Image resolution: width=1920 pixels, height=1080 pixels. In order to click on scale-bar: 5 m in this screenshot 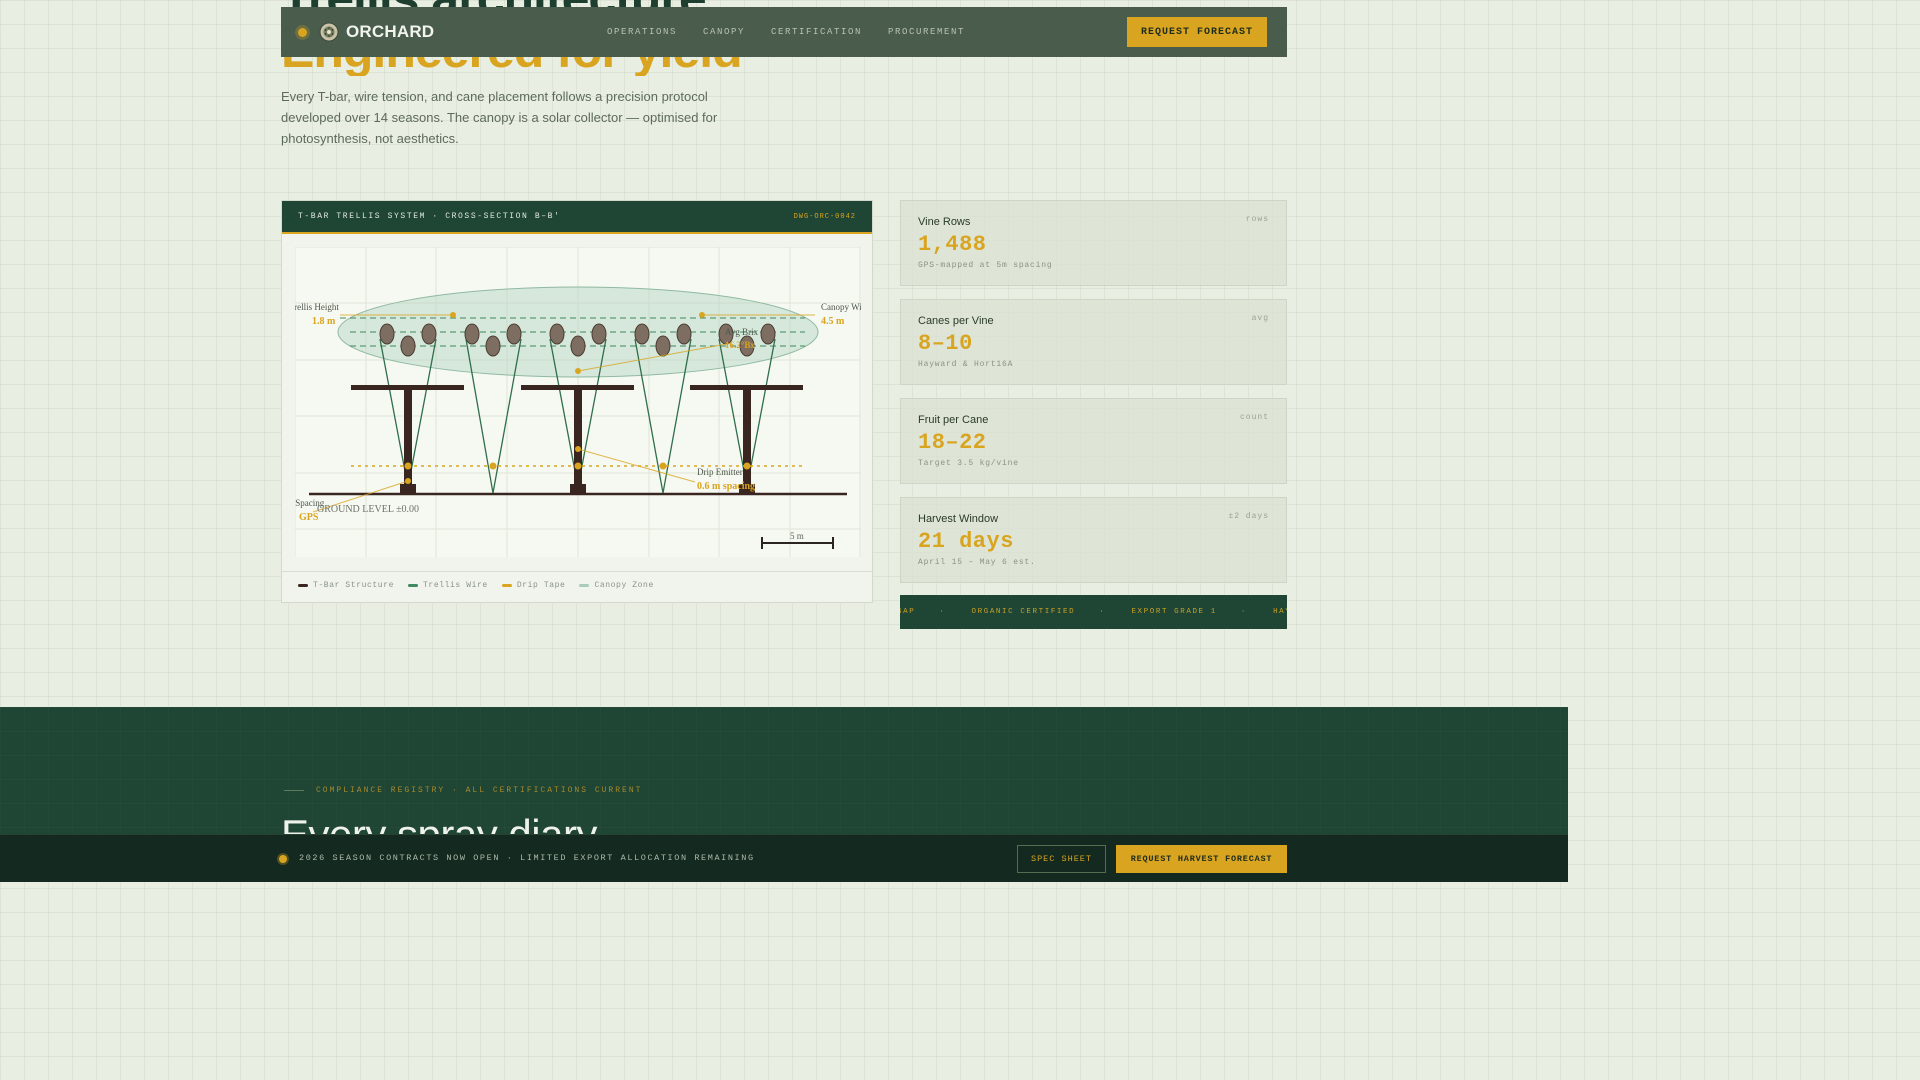, I will do `click(797, 540)`.